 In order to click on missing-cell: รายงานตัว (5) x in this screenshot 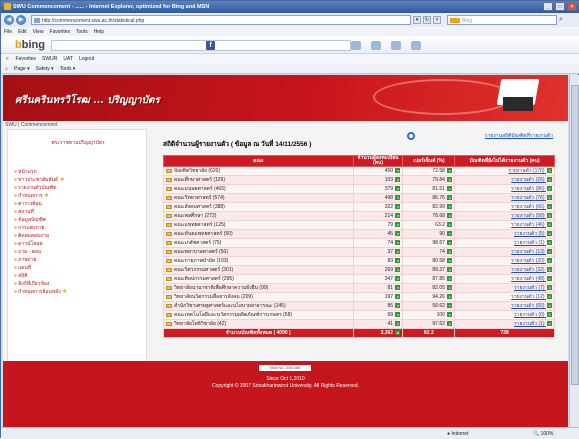, I will do `click(504, 234)`.